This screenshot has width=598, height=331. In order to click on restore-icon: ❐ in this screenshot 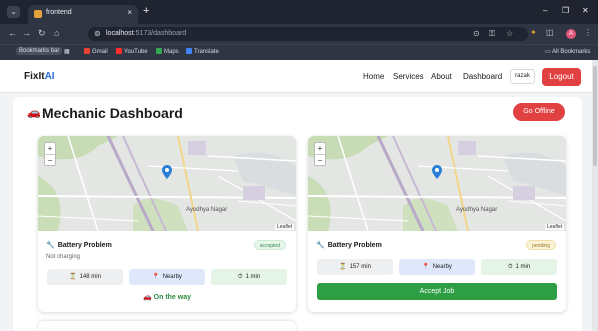, I will do `click(565, 10)`.